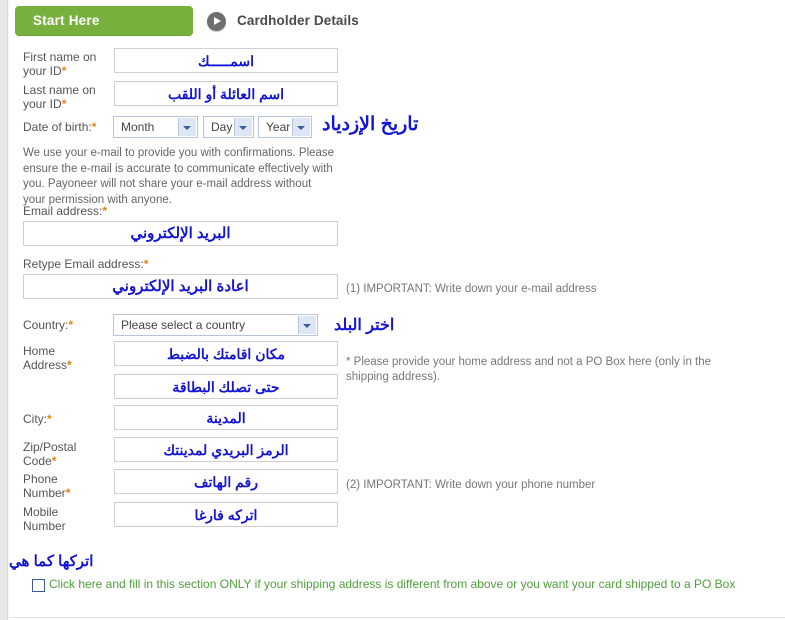 Image resolution: width=785 pixels, height=620 pixels. I want to click on play-arrow-icon, so click(216, 21).